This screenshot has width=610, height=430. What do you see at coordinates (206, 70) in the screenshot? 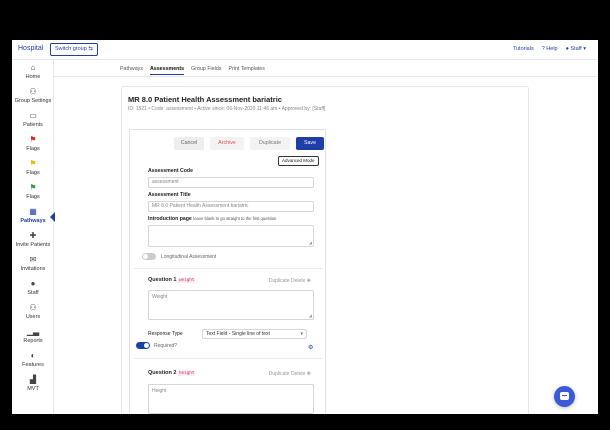
I see `tab-group-fields: Group Fields` at bounding box center [206, 70].